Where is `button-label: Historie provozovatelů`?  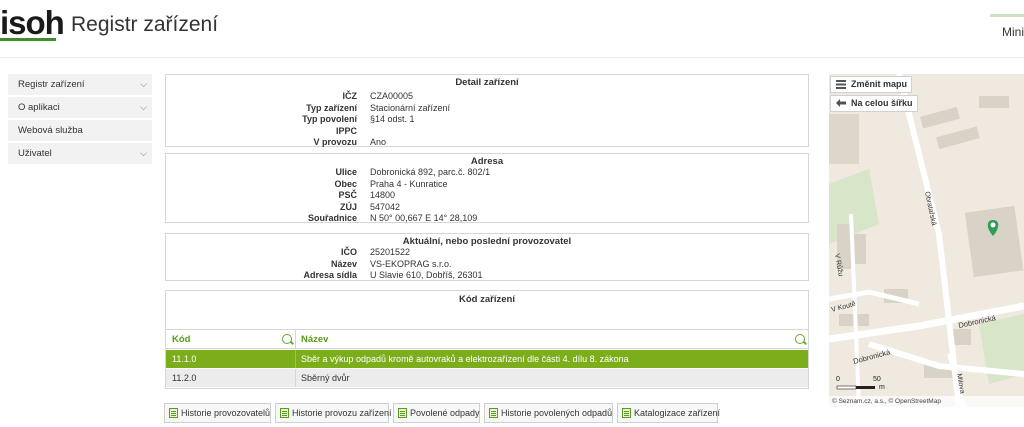 button-label: Historie provozovatelů is located at coordinates (226, 413).